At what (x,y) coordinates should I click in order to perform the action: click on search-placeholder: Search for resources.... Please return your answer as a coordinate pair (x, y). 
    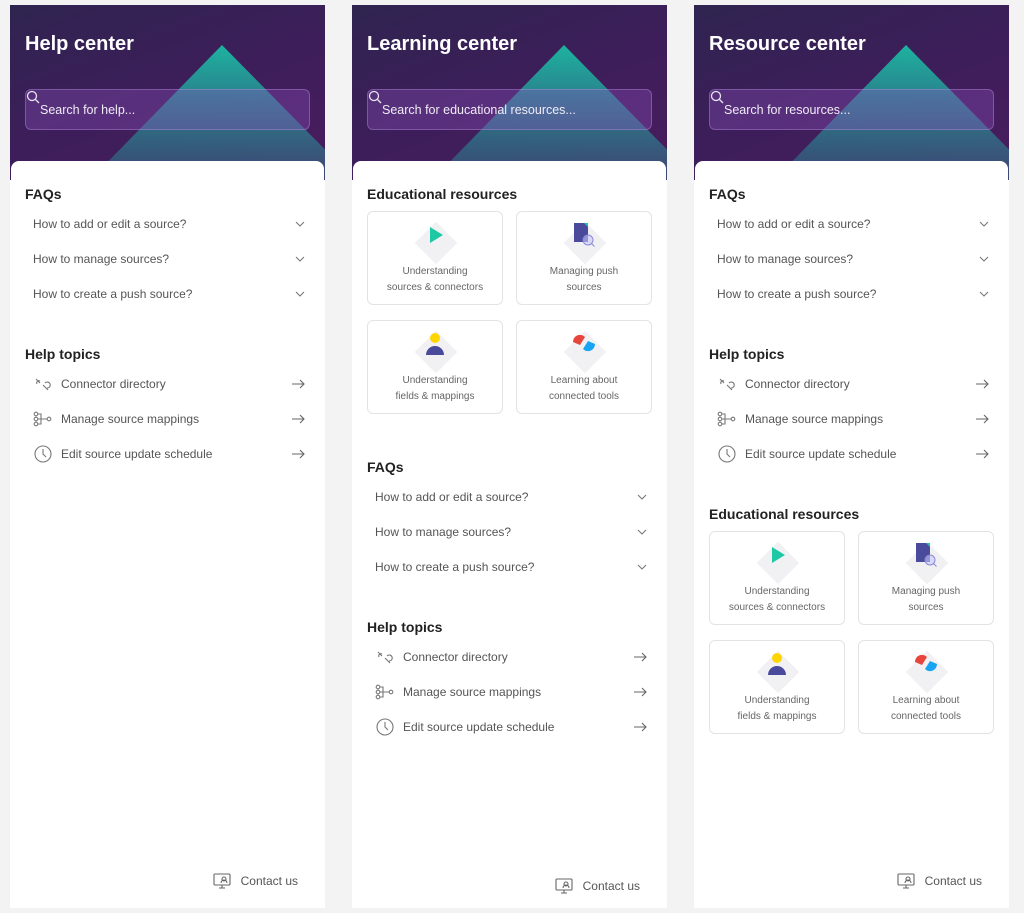
    Looking at the image, I should click on (787, 109).